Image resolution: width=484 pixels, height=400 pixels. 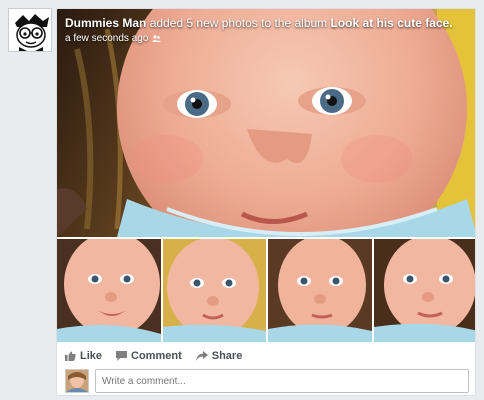 I want to click on dummies-man-icon, so click(x=30, y=30).